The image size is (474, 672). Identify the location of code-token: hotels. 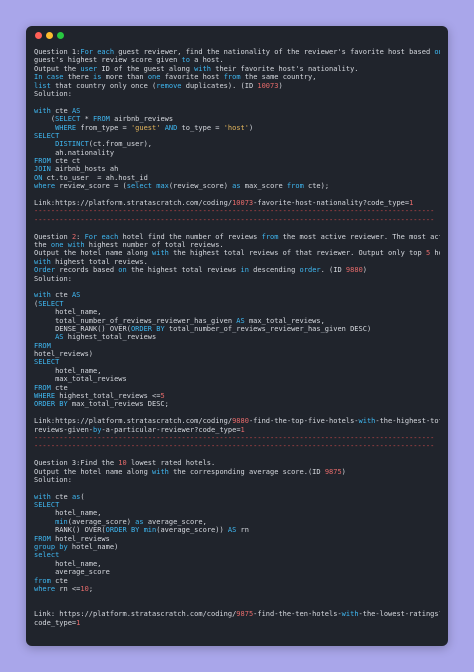
(437, 253).